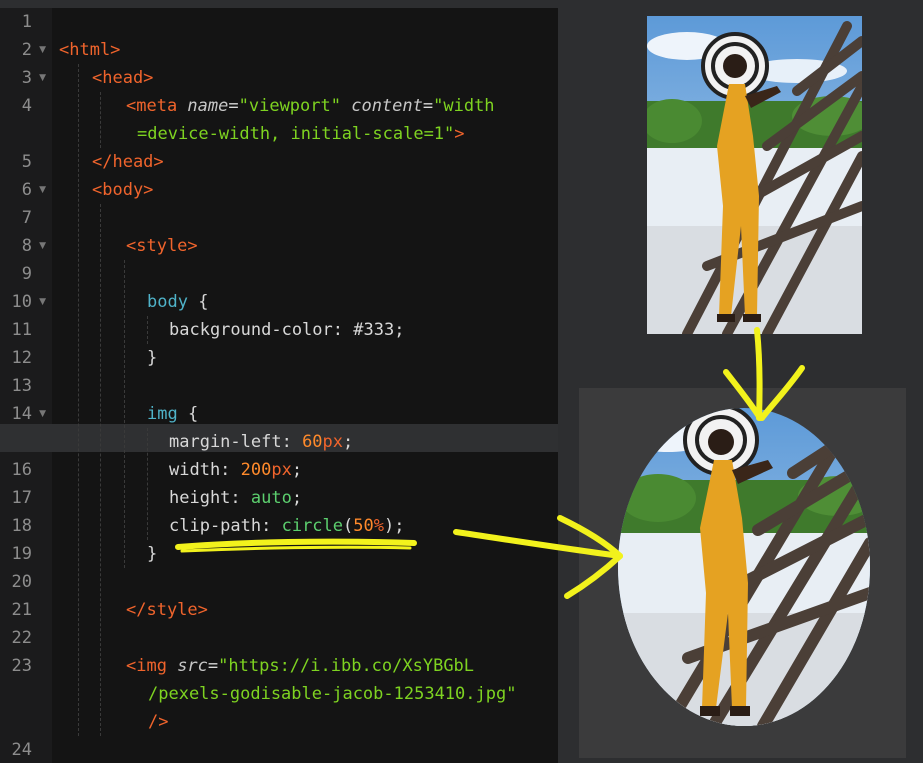 Image resolution: width=923 pixels, height=763 pixels. Describe the element at coordinates (26, 274) in the screenshot. I see `line-number: 9` at that location.